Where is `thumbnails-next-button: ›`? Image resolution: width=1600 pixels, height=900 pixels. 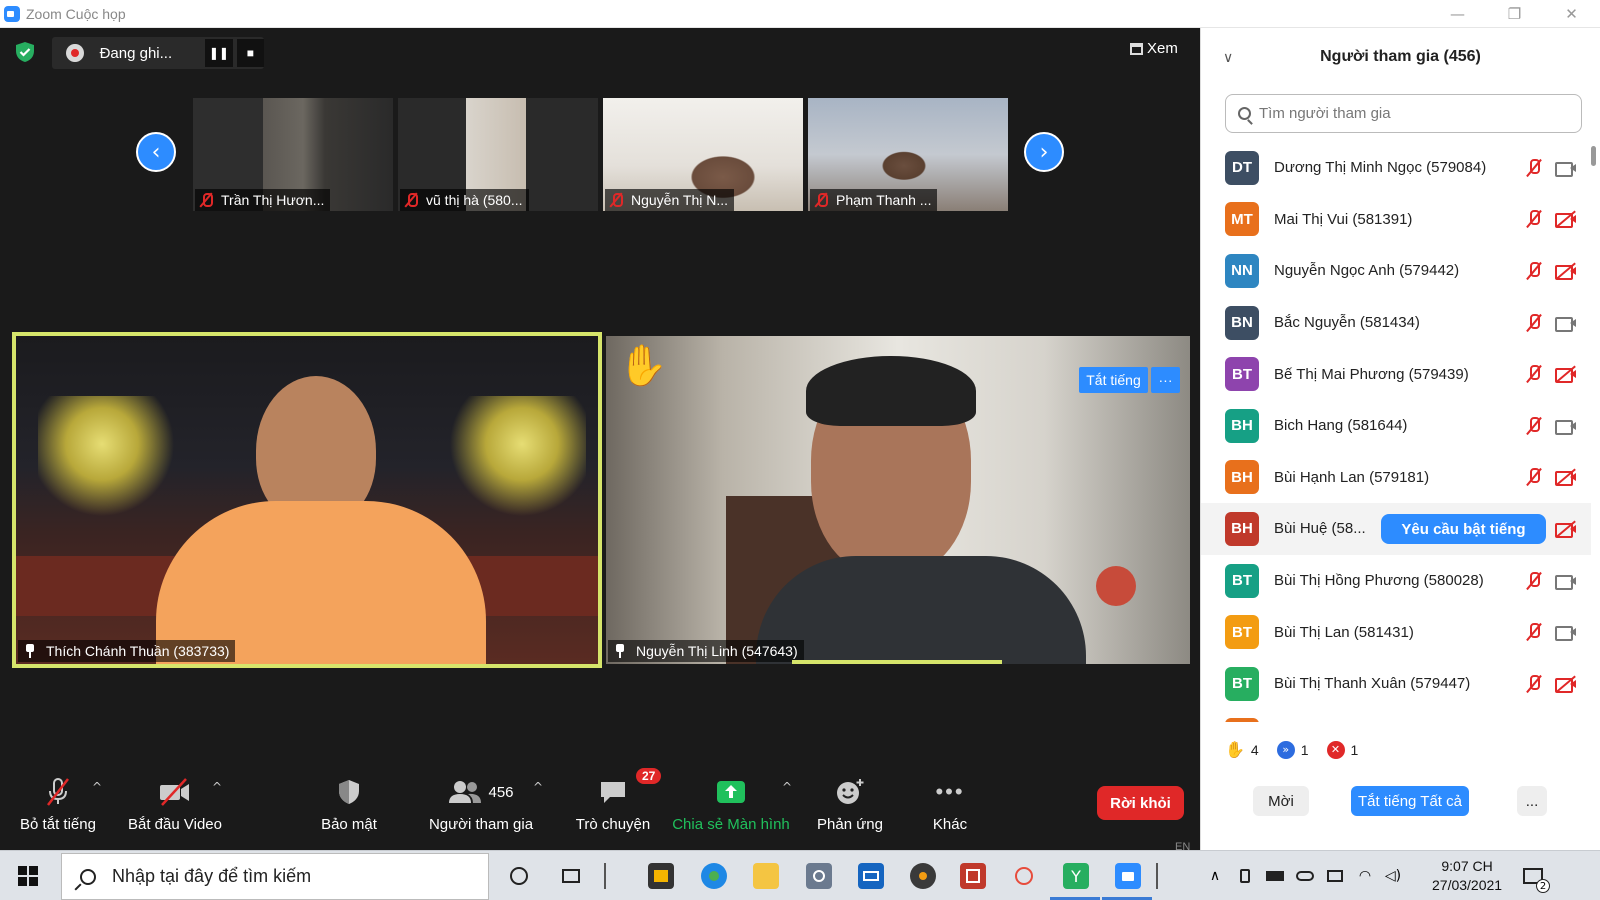
thumbnails-next-button: › is located at coordinates (1044, 152).